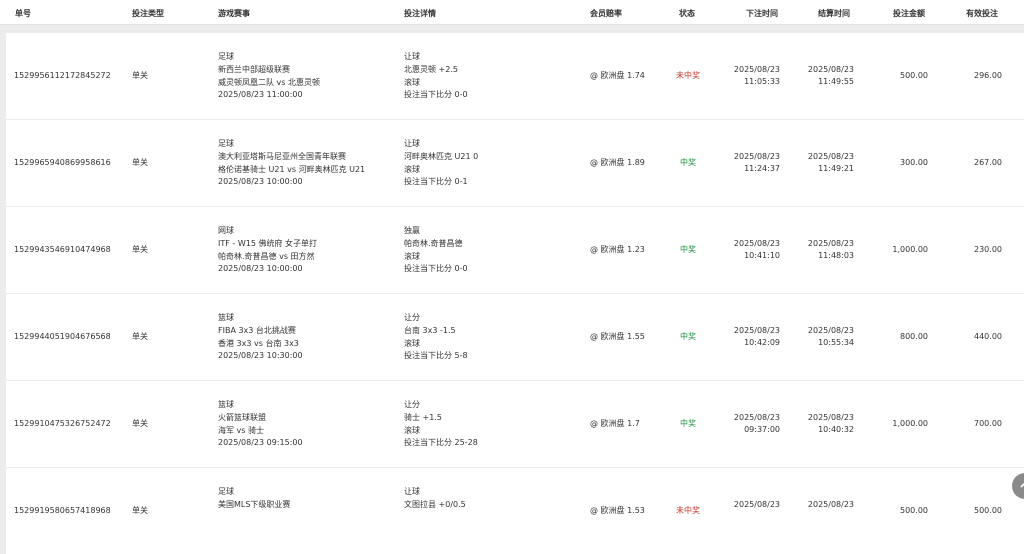  Describe the element at coordinates (836, 342) in the screenshot. I see `settle-clock: 10:55:34` at that location.